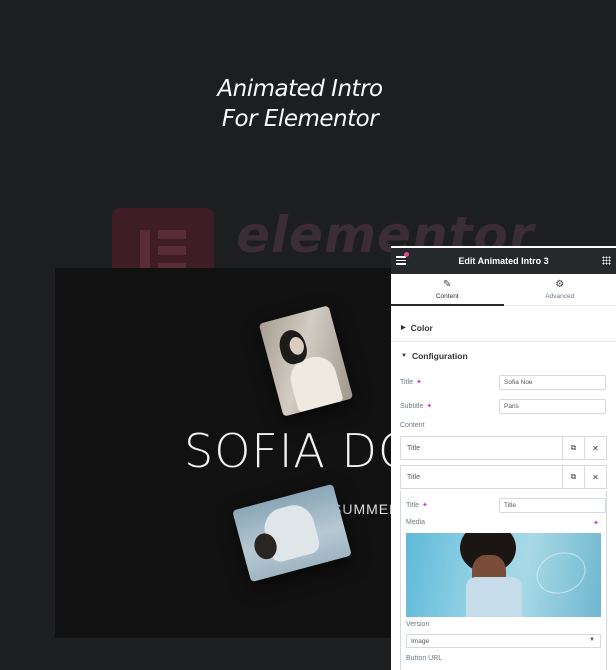 This screenshot has width=616, height=670. I want to click on subtitle-field-row: Subtitle ✦, so click(416, 406).